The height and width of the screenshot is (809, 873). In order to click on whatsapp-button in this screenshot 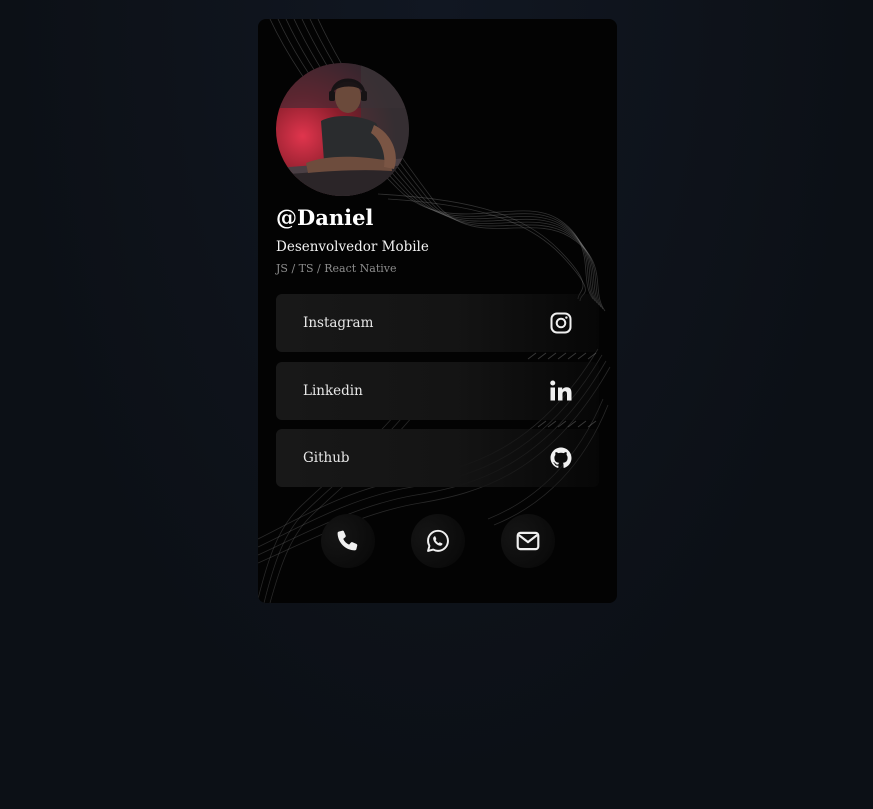, I will do `click(438, 541)`.